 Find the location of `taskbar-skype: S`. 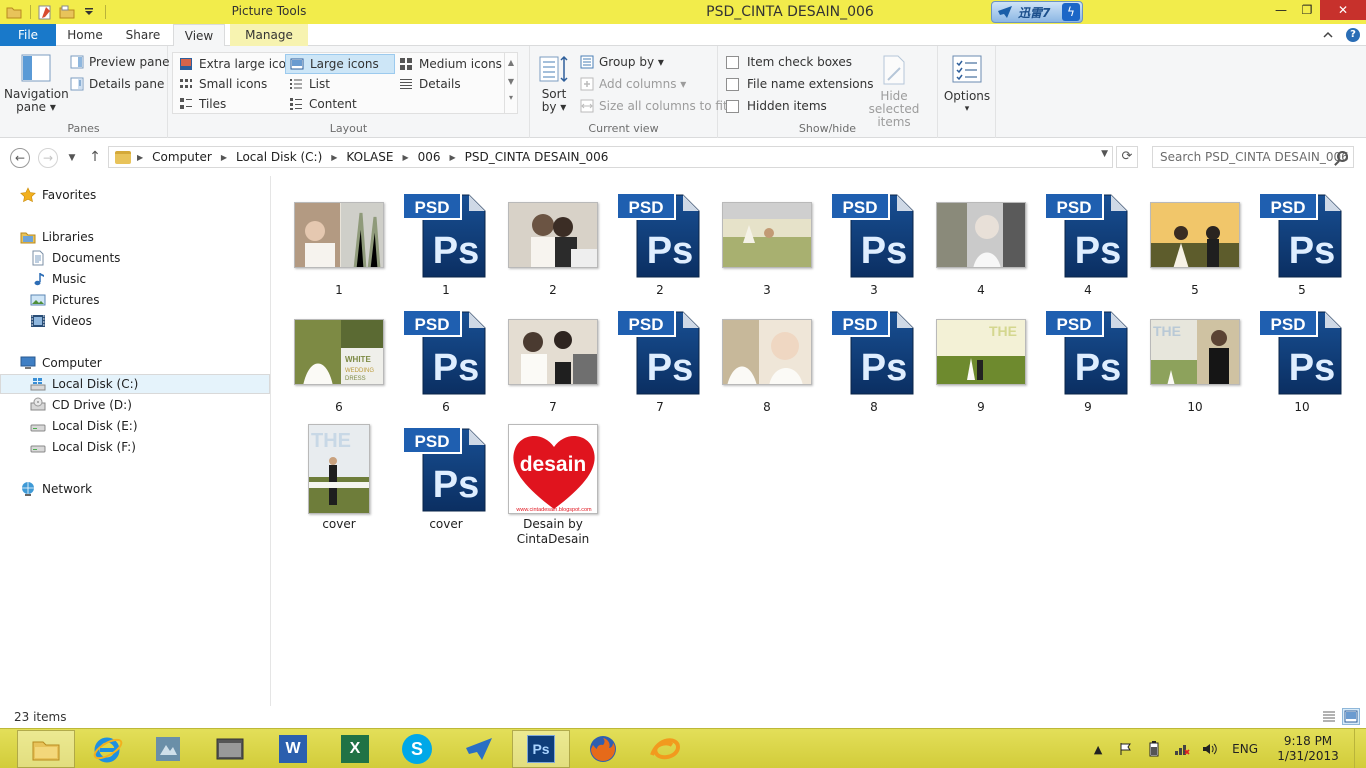

taskbar-skype: S is located at coordinates (417, 749).